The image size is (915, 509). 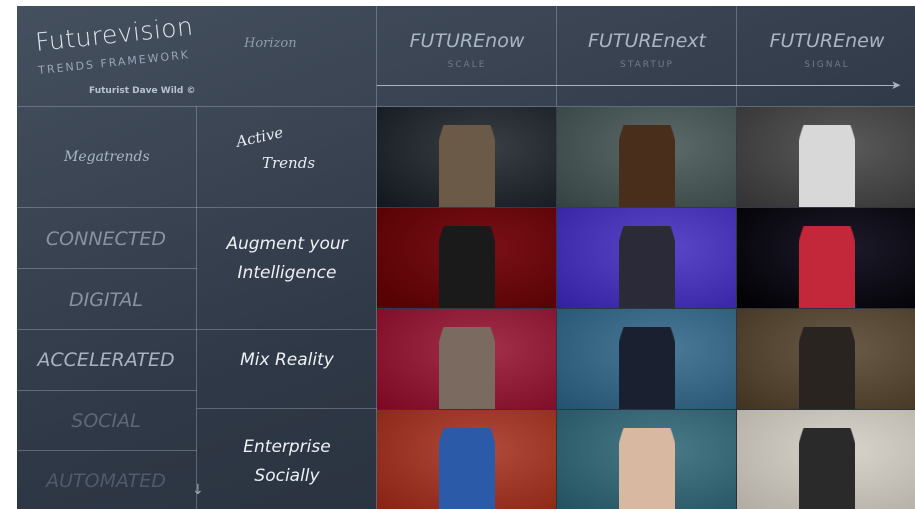 I want to click on megatrend-accelerated: ACCELERATED, so click(x=106, y=360).